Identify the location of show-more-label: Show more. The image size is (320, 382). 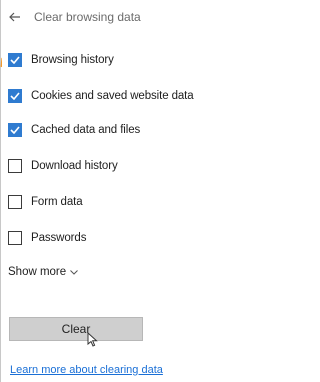
(37, 272).